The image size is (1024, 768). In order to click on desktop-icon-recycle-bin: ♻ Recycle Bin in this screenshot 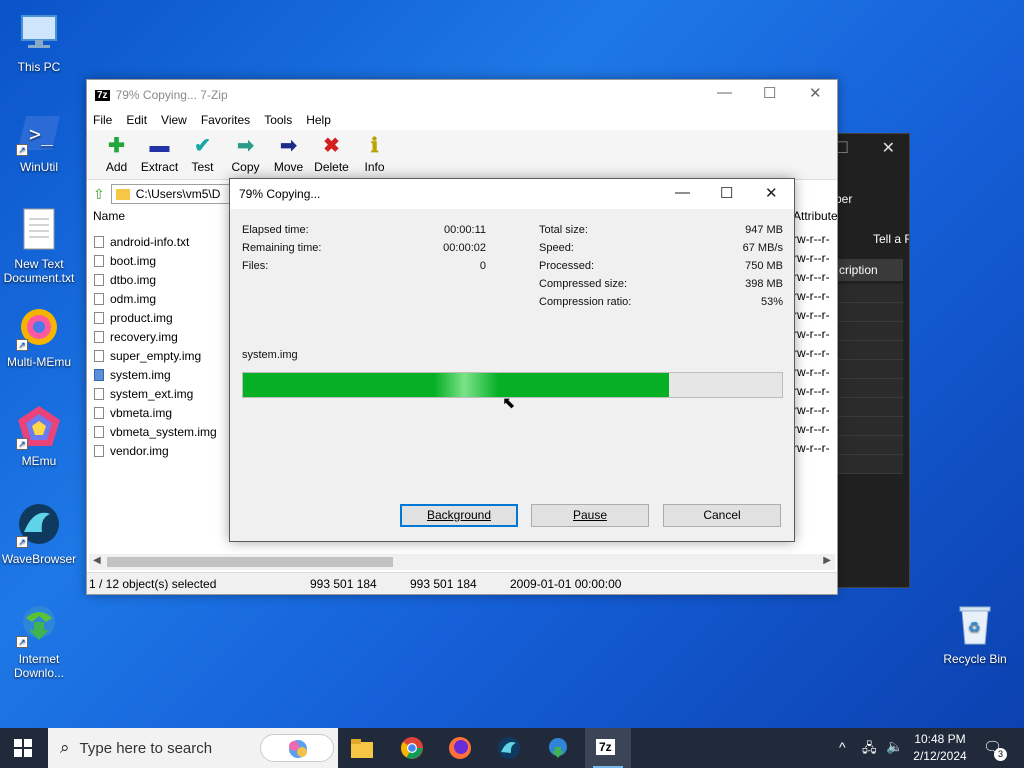, I will do `click(975, 634)`.